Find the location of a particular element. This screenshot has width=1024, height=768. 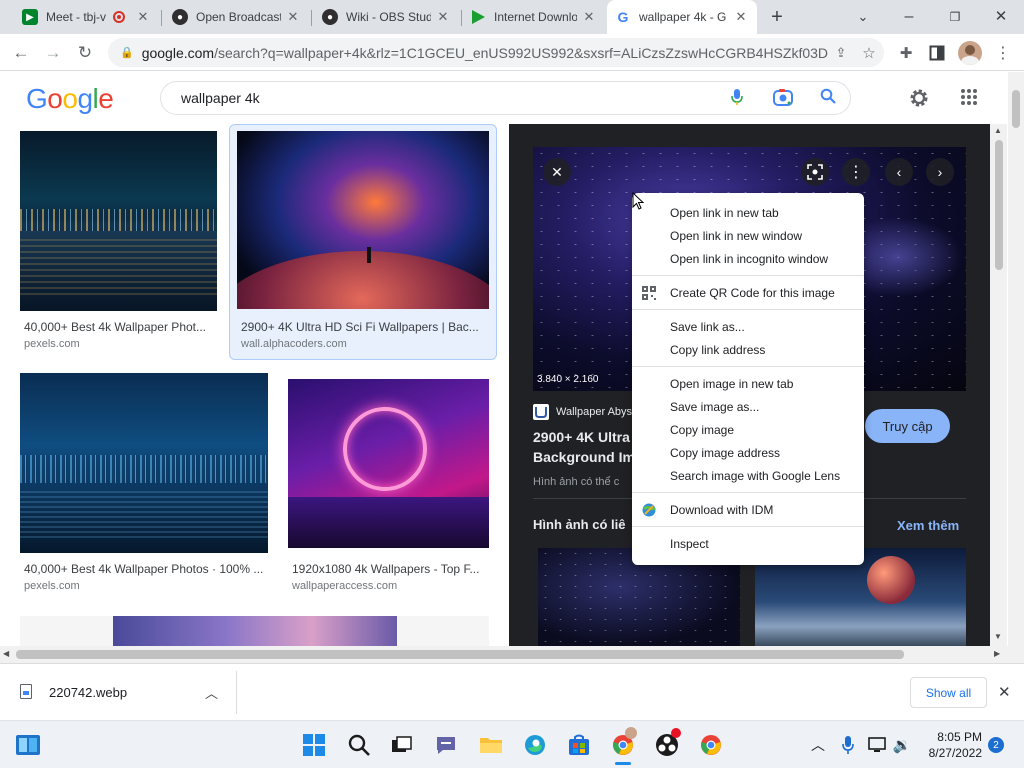

tab-google-search: G wallpaper 4k - G ✕ is located at coordinates (682, 17).